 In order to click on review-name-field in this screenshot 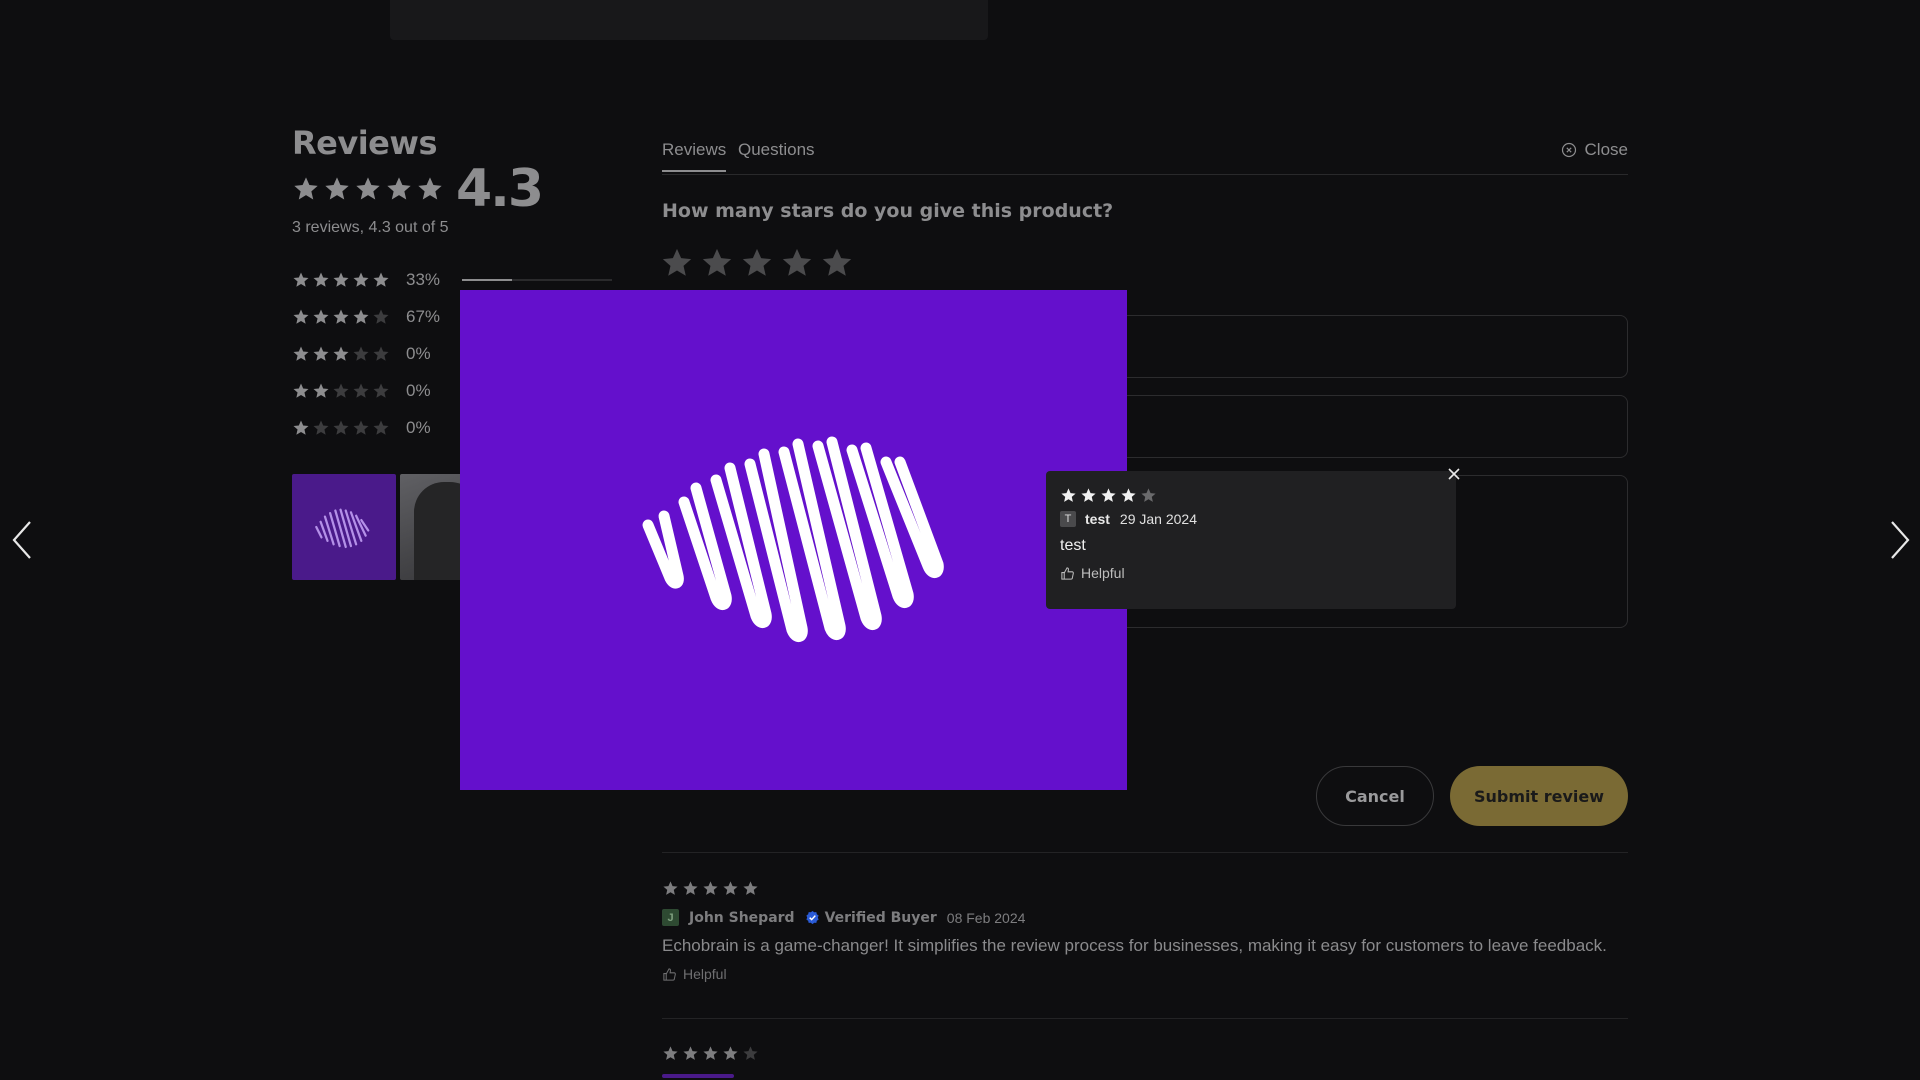, I will do `click(1369, 426)`.